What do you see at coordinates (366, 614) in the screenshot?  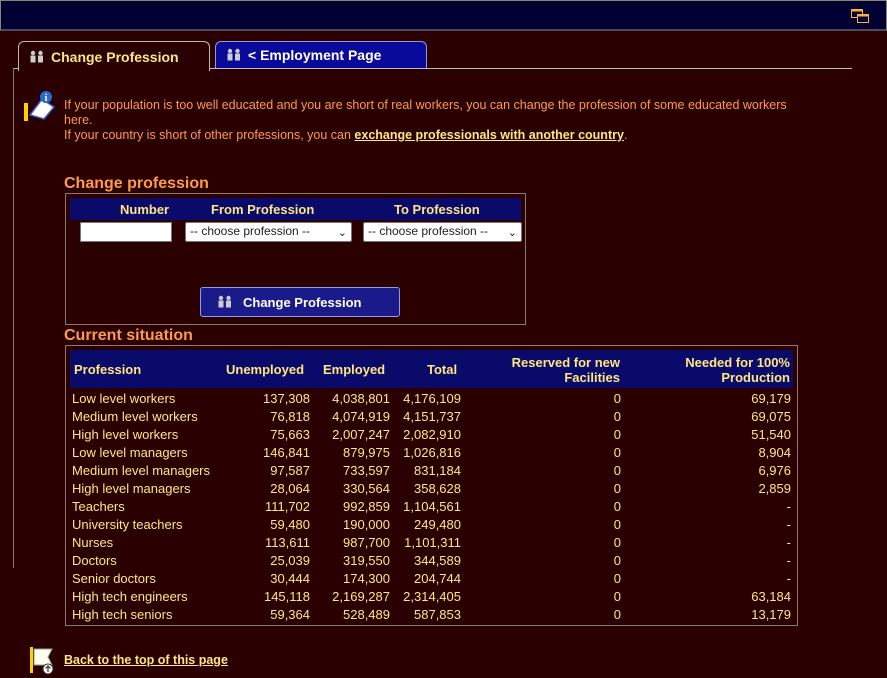 I see `cell-employed: 528,489` at bounding box center [366, 614].